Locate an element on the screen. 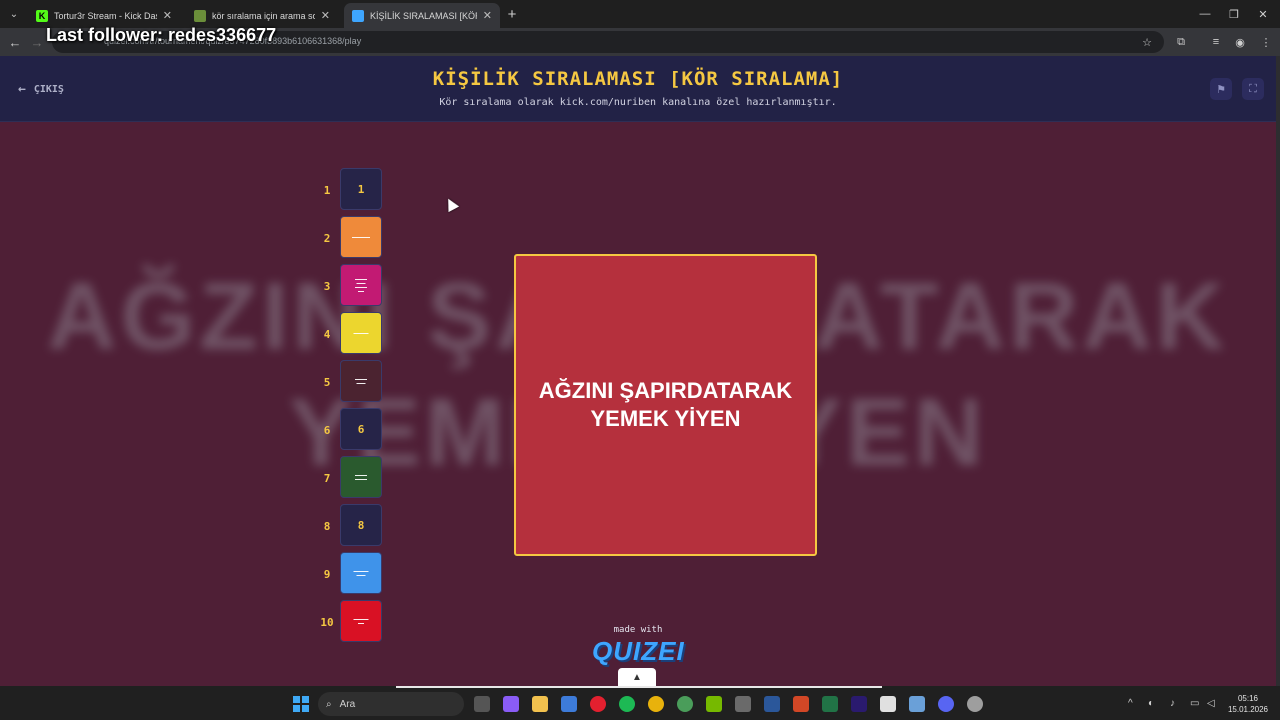 Image resolution: width=1280 pixels, height=720 pixels. taskbar-search: ⌕ Ara is located at coordinates (391, 704).